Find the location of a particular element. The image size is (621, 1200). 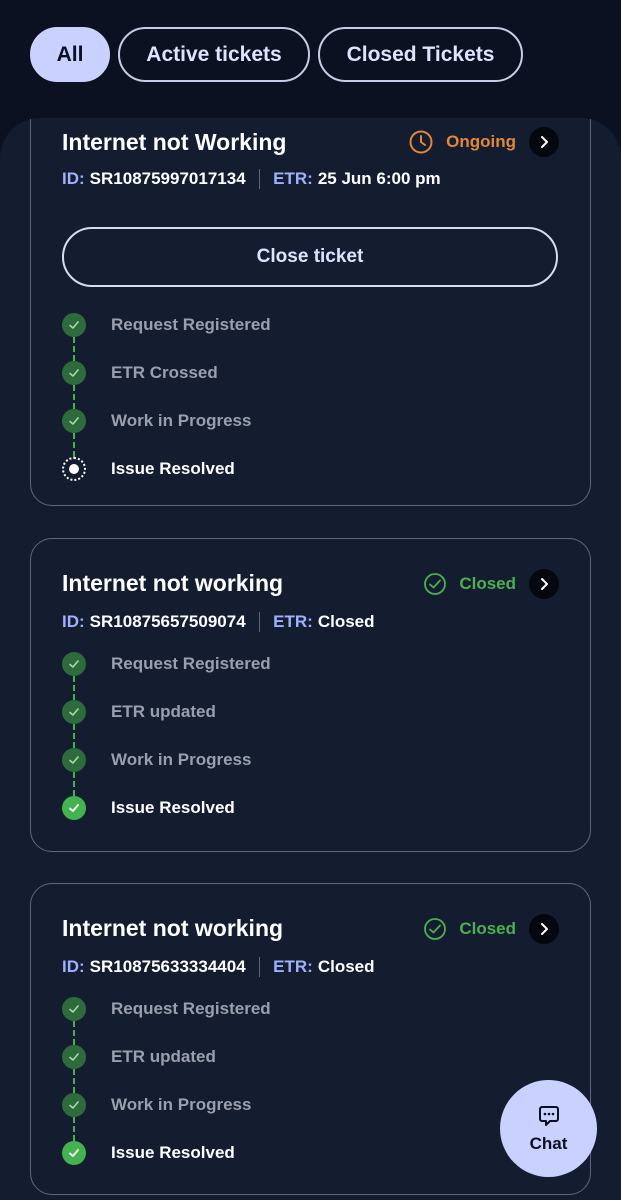

filter-bar: All Active tickets Closed Tickets is located at coordinates (276, 54).